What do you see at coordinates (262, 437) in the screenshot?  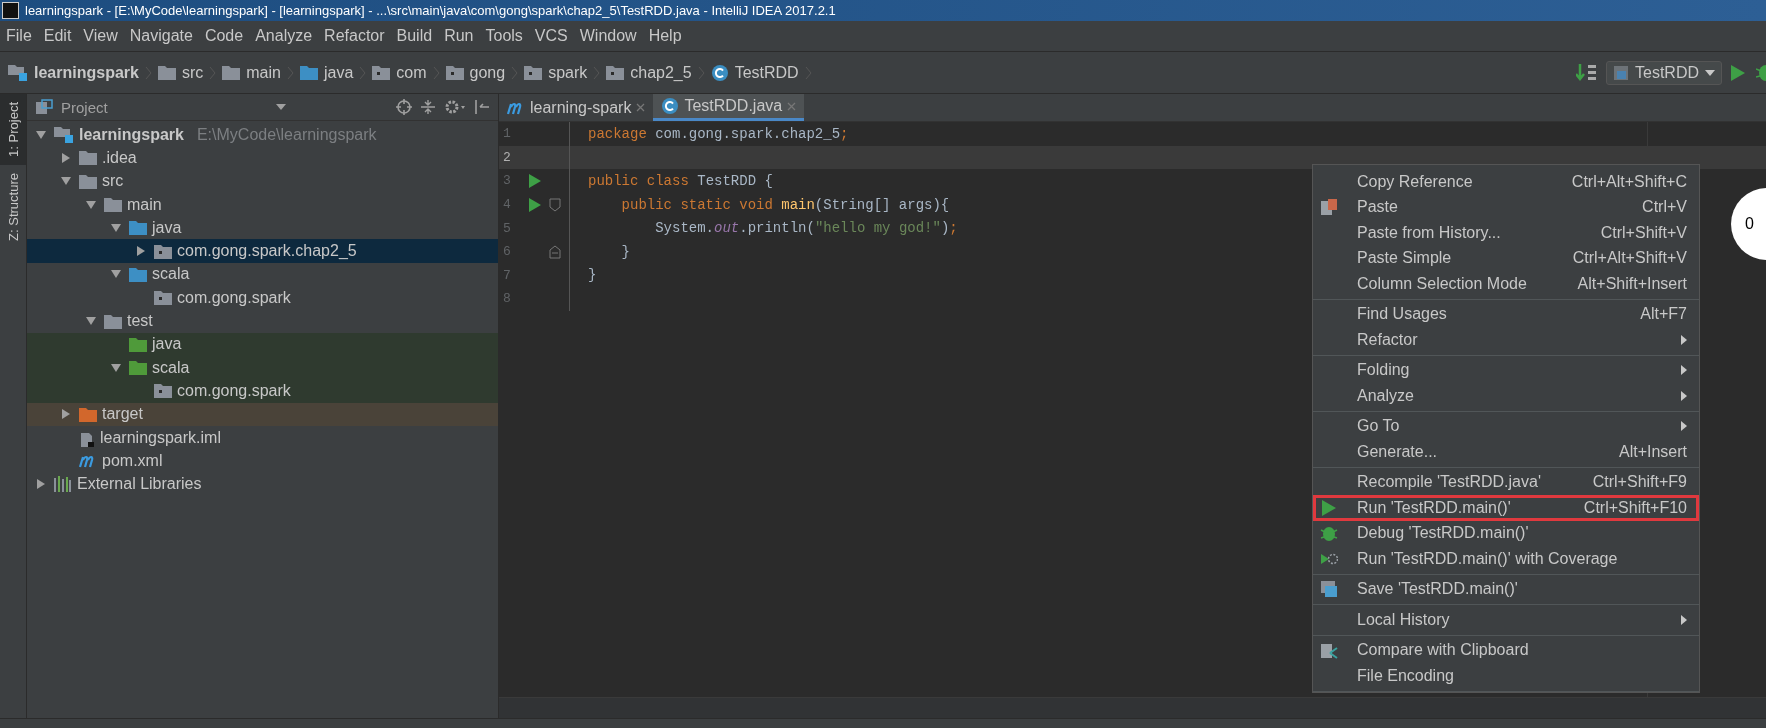 I see `tree-row: learningspark.iml` at bounding box center [262, 437].